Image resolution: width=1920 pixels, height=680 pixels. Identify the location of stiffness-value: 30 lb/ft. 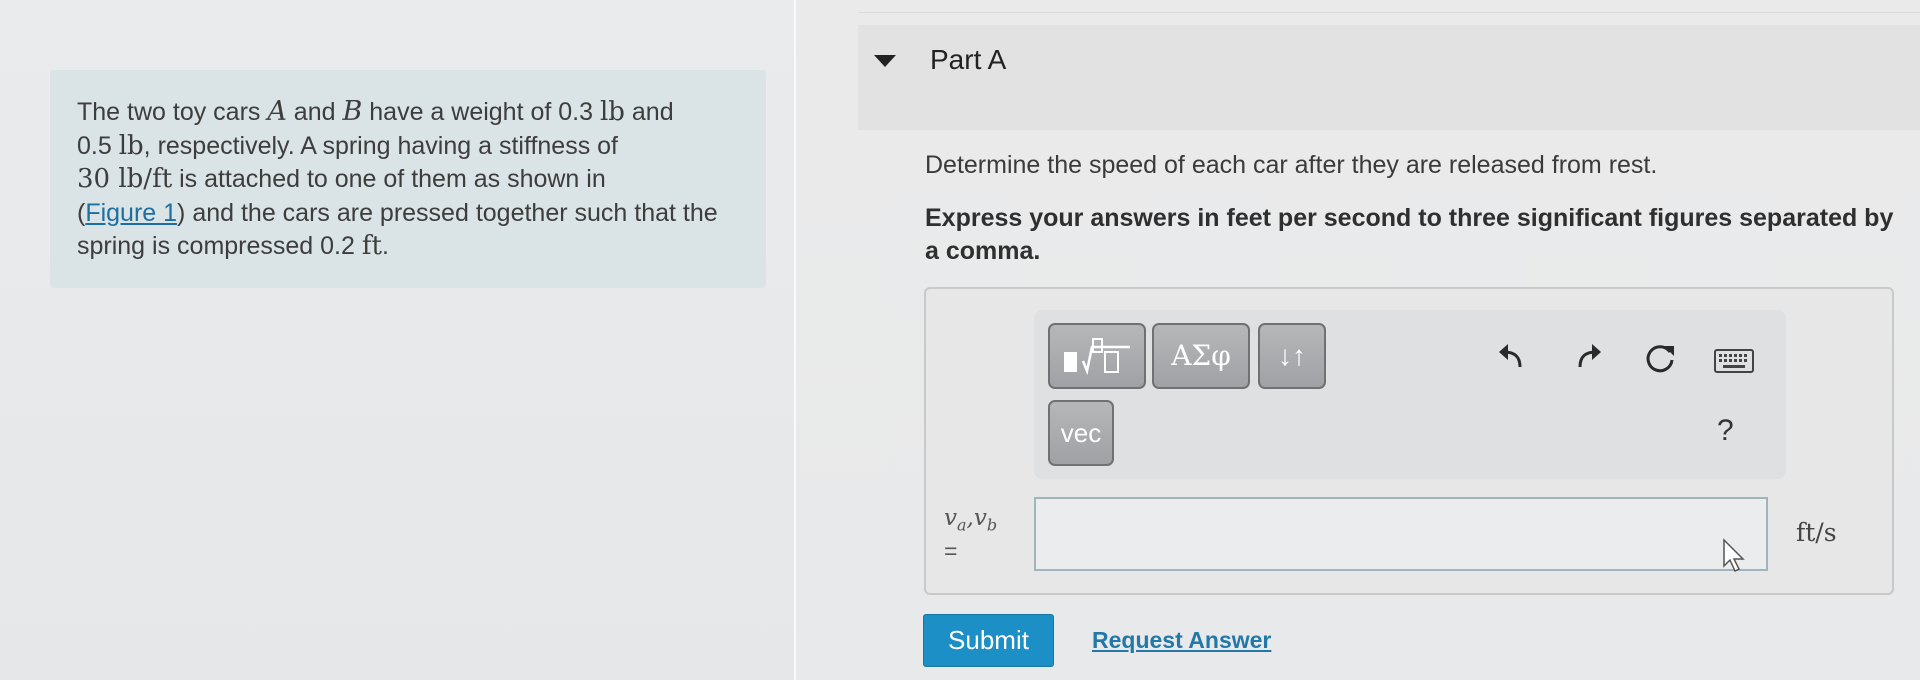
(125, 179).